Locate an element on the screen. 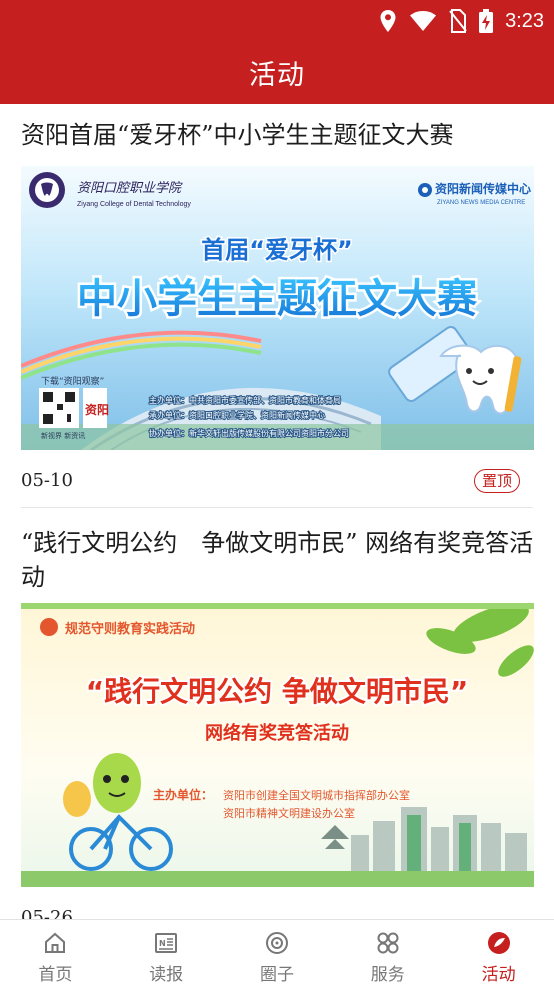 The height and width of the screenshot is (987, 554). tab-newspaper: N 读报 is located at coordinates (166, 953).